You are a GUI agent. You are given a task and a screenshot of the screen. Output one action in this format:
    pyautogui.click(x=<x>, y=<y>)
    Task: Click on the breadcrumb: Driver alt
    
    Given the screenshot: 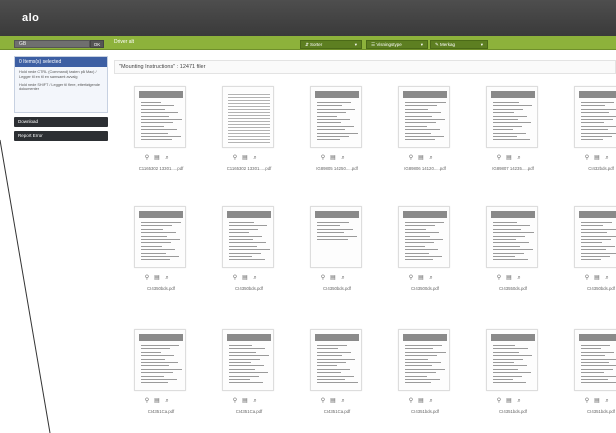 What is the action you would take?
    pyautogui.click(x=124, y=42)
    